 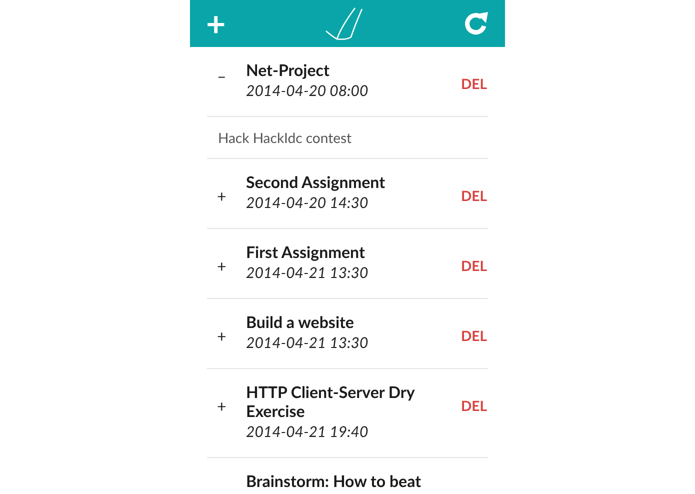 What do you see at coordinates (306, 252) in the screenshot?
I see `task-title: First Assignment` at bounding box center [306, 252].